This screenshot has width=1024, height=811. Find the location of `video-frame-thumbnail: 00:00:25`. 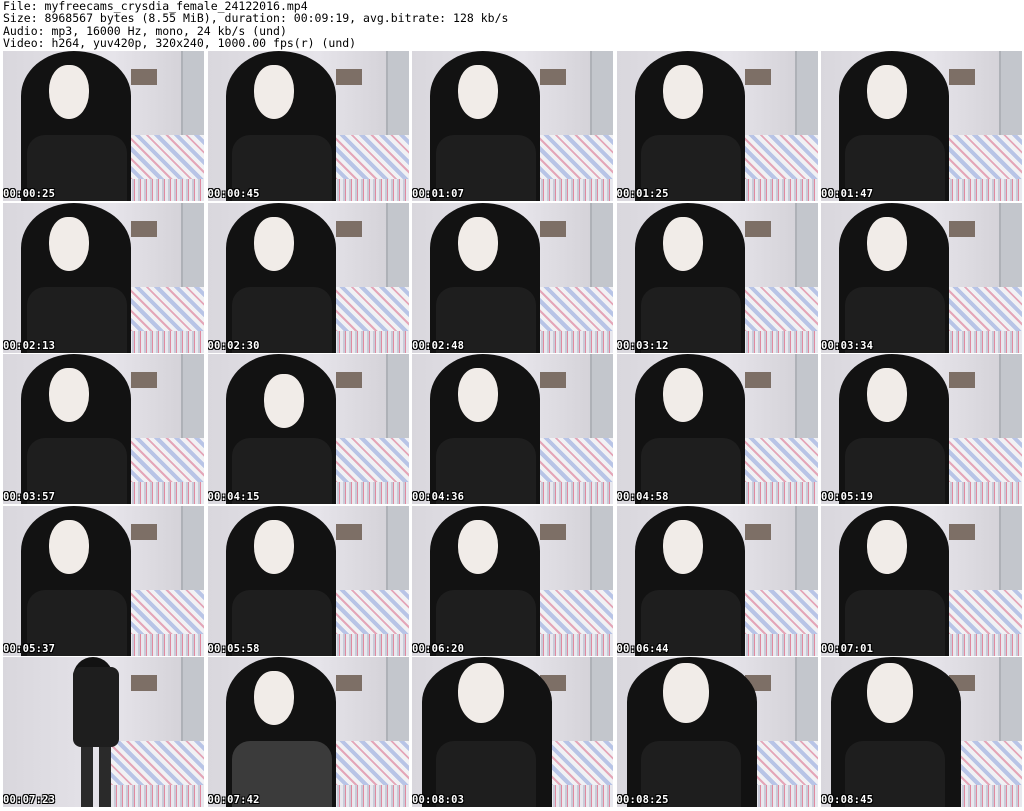

video-frame-thumbnail: 00:00:25 is located at coordinates (103, 126).